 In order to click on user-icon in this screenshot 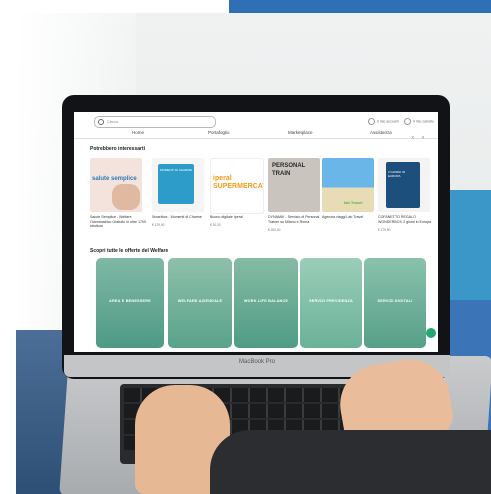, I will do `click(371, 121)`.